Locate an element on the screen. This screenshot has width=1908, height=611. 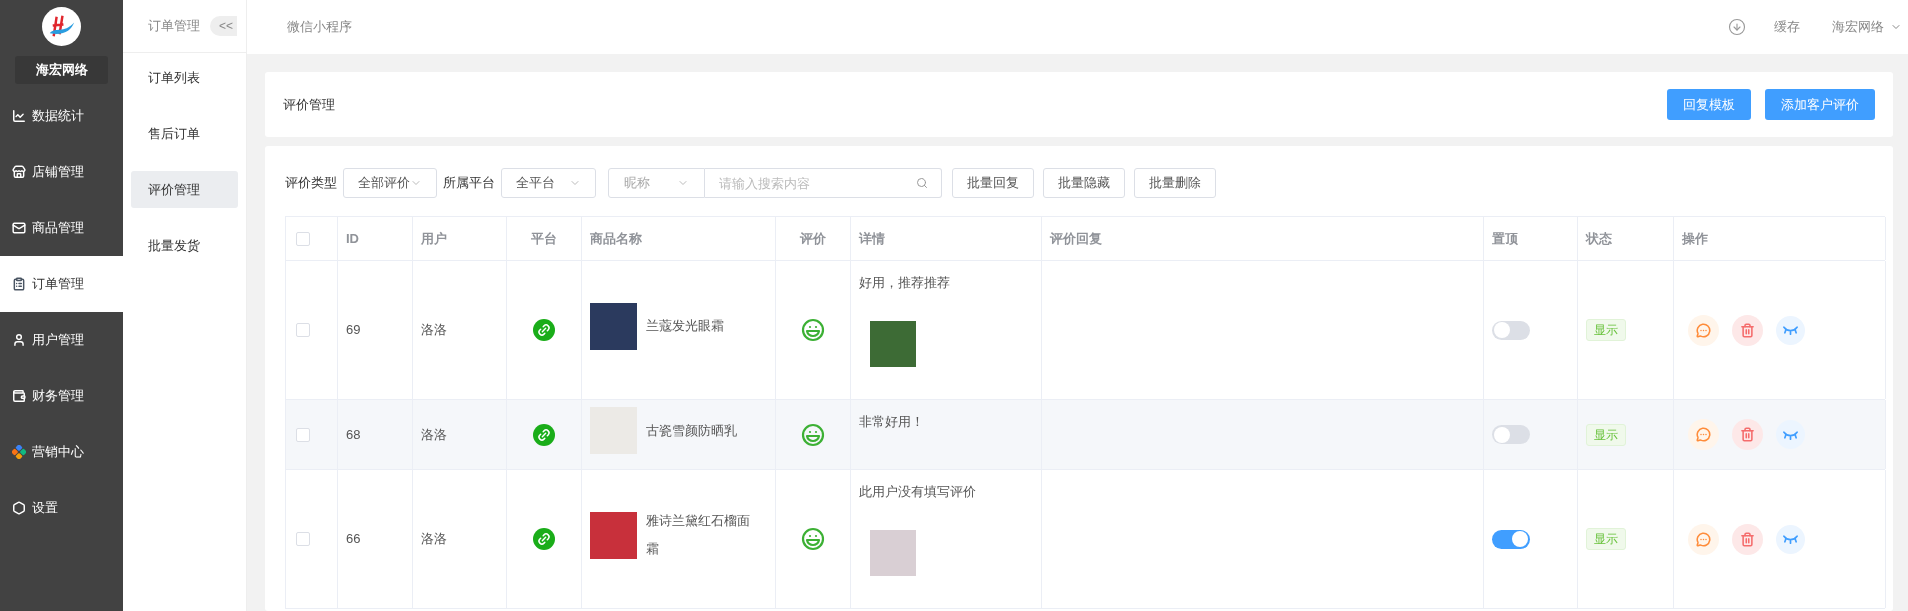
user-icon is located at coordinates (19, 340).